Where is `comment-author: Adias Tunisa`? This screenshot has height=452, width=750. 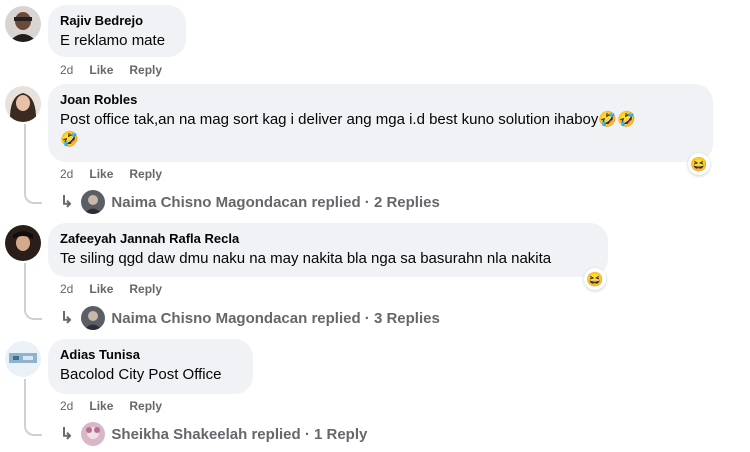
comment-author: Adias Tunisa is located at coordinates (150, 355).